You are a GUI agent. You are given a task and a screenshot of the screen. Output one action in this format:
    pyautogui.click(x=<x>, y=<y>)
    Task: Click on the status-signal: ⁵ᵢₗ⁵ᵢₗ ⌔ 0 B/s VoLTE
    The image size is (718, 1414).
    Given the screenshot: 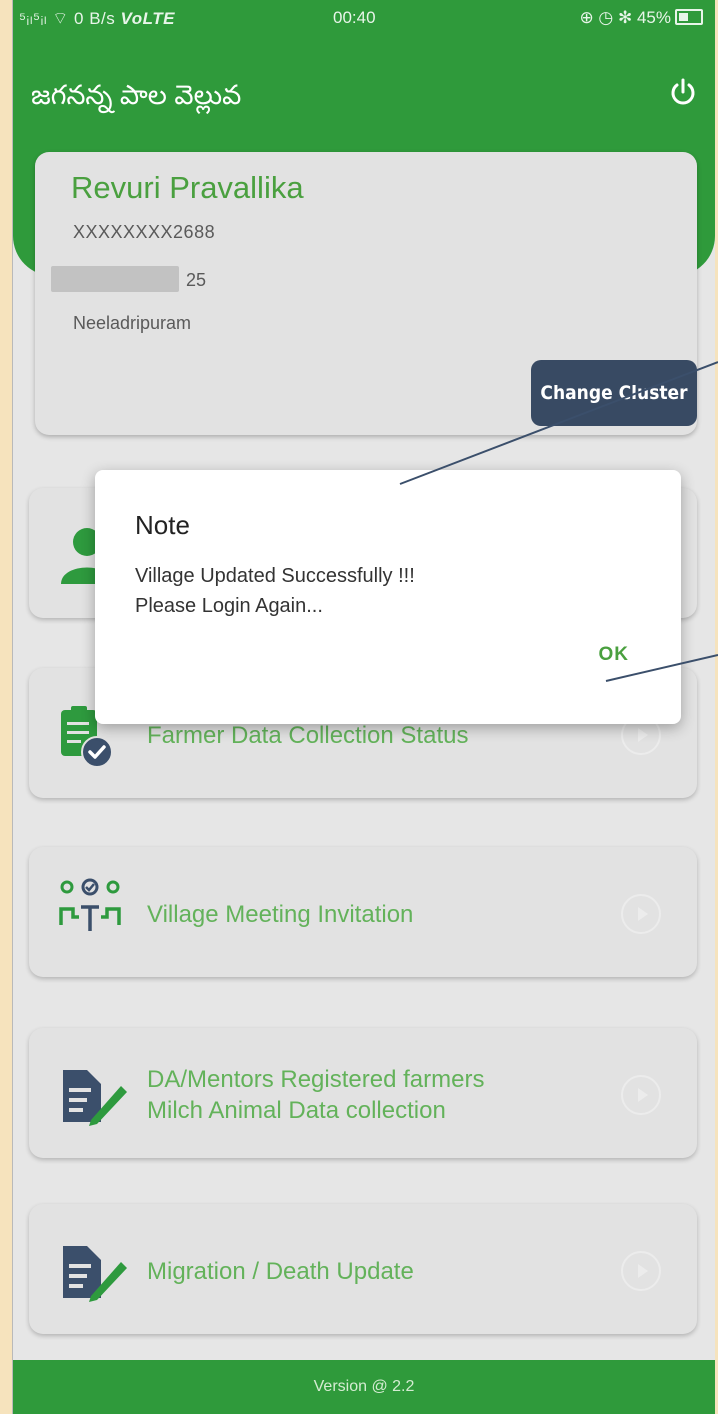 What is the action you would take?
    pyautogui.click(x=97, y=18)
    